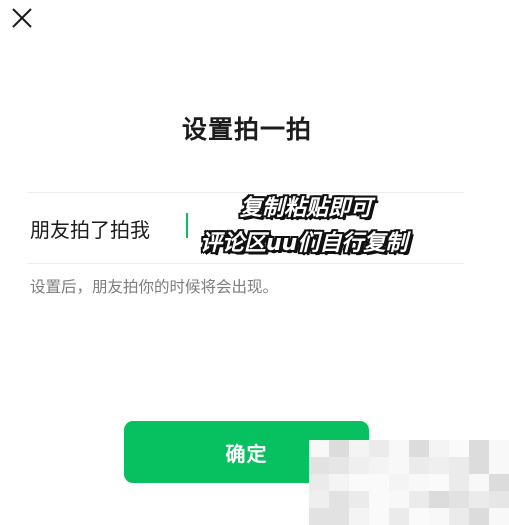  What do you see at coordinates (246, 263) in the screenshot?
I see `divider-bottom` at bounding box center [246, 263].